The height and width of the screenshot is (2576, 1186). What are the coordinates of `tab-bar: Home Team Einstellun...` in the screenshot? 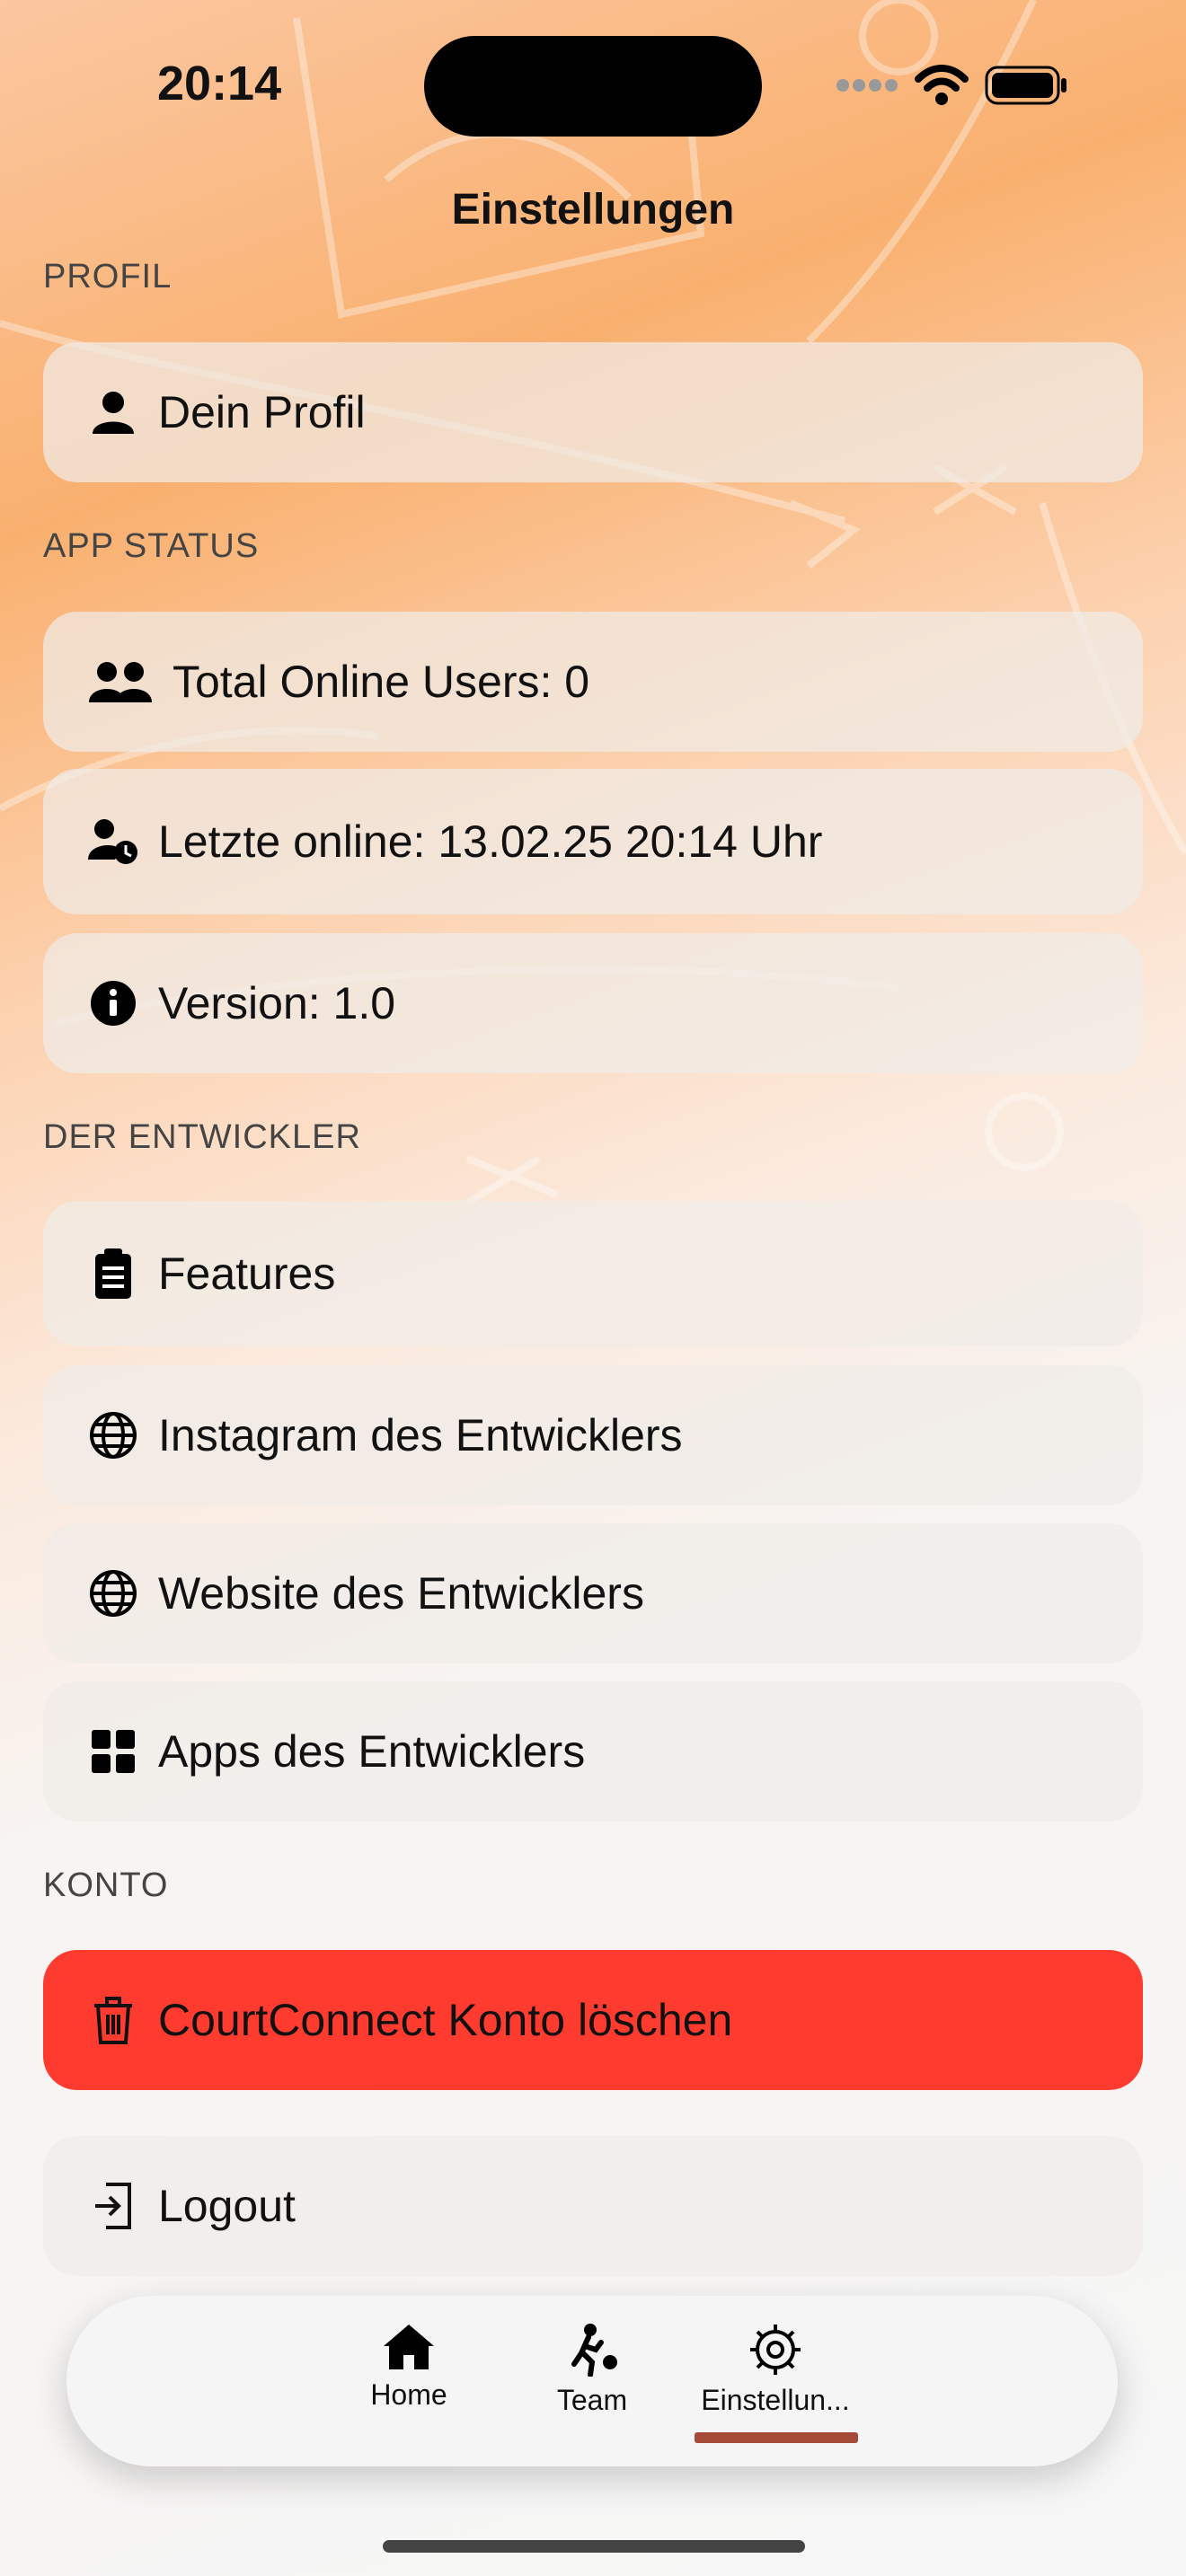 It's located at (592, 2381).